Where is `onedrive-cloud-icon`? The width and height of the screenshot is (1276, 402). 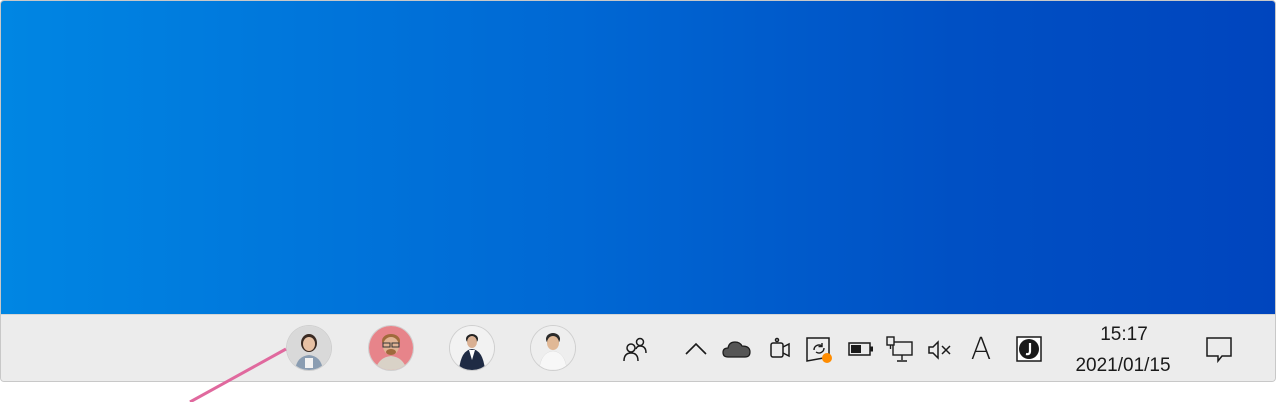 onedrive-cloud-icon is located at coordinates (737, 349).